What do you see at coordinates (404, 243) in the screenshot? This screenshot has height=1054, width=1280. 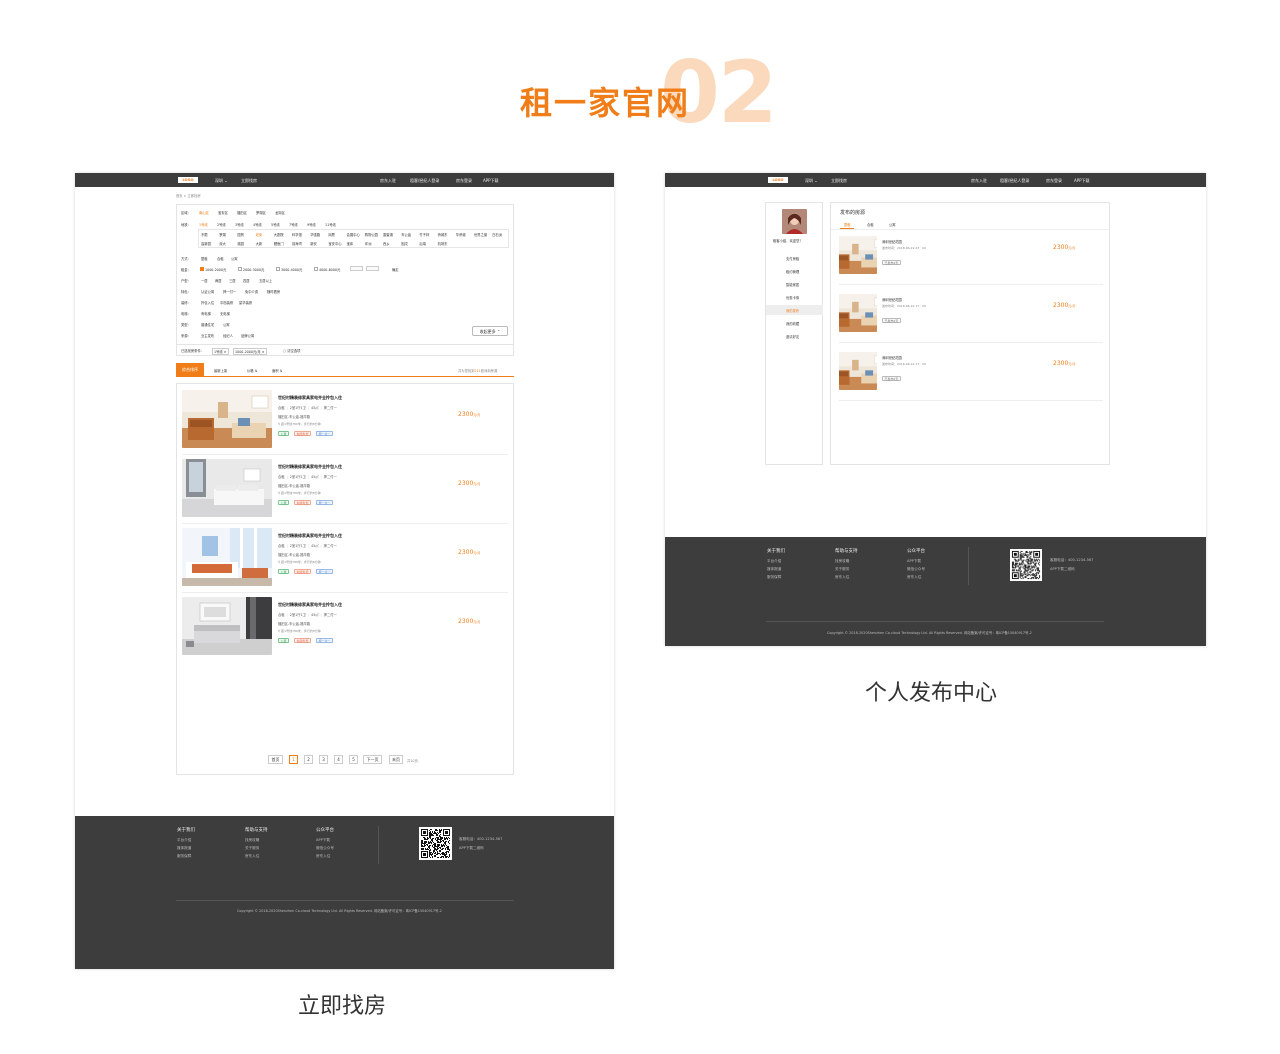 I see `station-option: 固戍` at bounding box center [404, 243].